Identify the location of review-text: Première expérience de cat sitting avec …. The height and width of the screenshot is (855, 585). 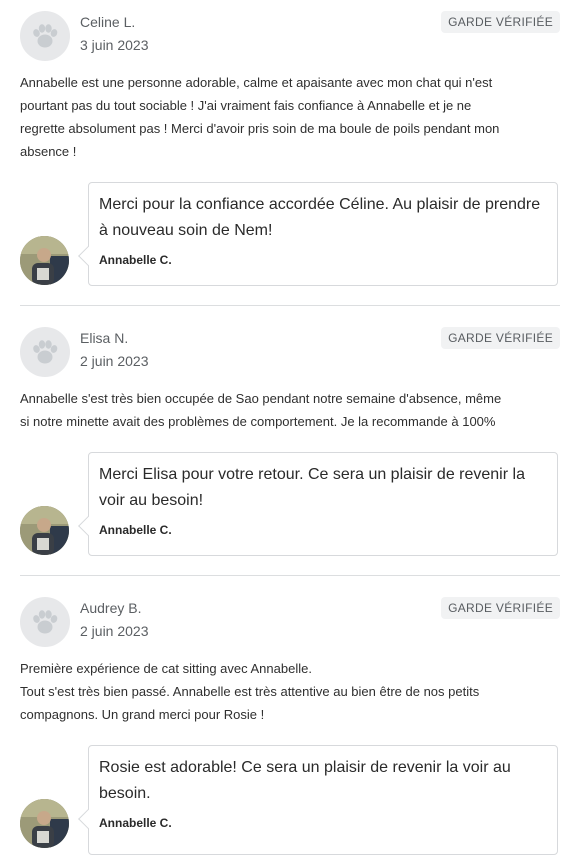
(250, 691).